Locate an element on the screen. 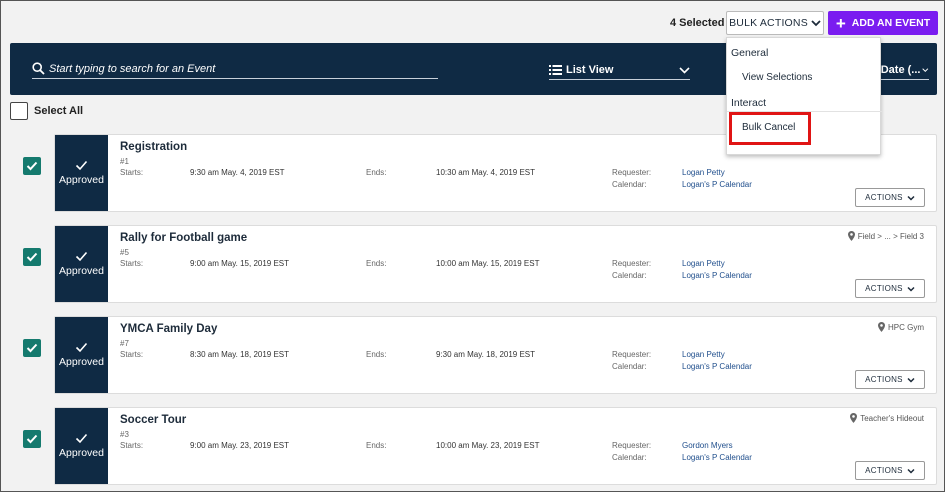 The width and height of the screenshot is (945, 492). search-icon is located at coordinates (38, 68).